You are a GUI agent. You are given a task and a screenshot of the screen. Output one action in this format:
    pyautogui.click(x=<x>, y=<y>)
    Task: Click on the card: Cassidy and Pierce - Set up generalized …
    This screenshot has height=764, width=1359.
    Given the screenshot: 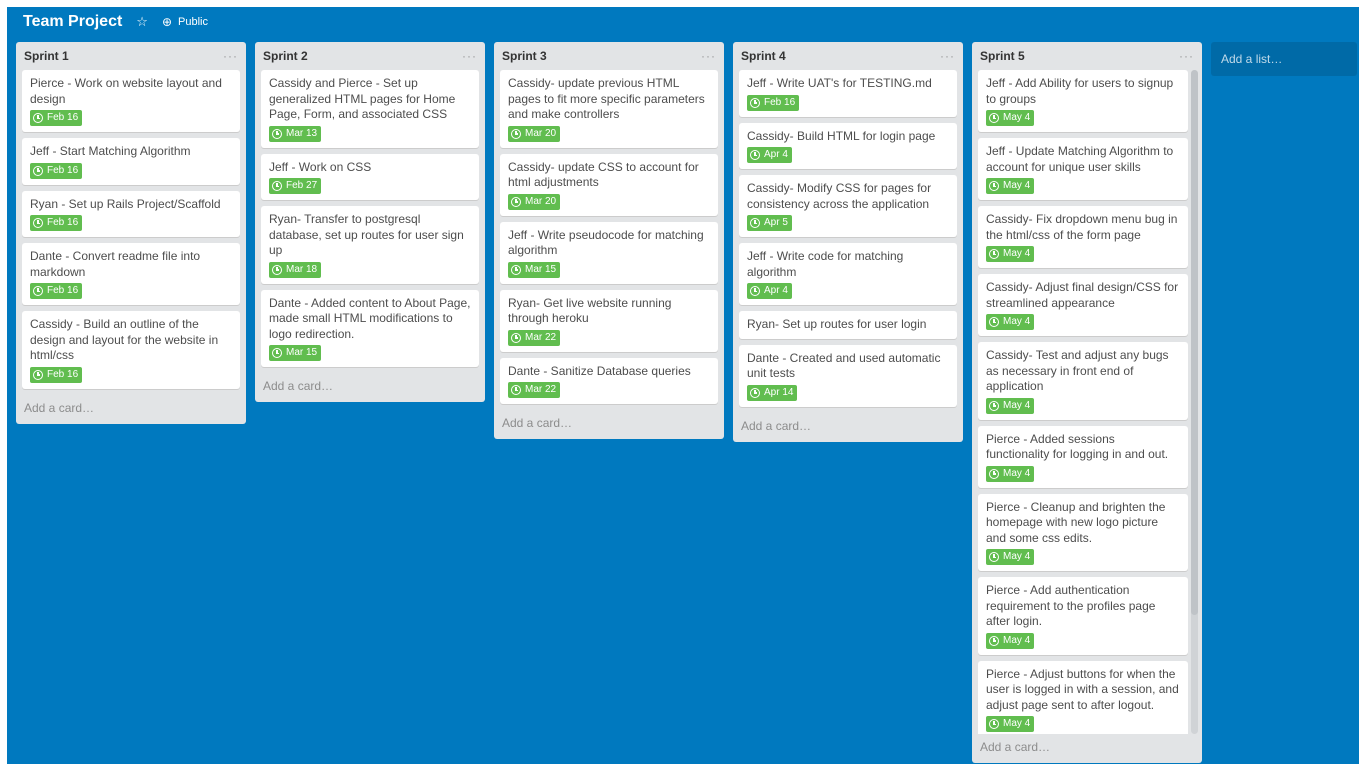 What is the action you would take?
    pyautogui.click(x=370, y=109)
    